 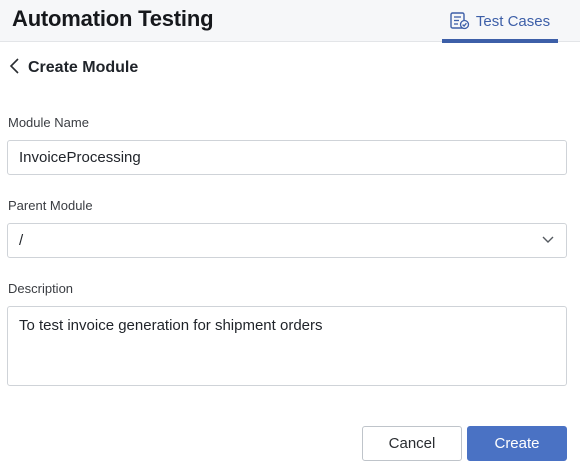 I want to click on parent-module-label: Parent Module, so click(x=50, y=205).